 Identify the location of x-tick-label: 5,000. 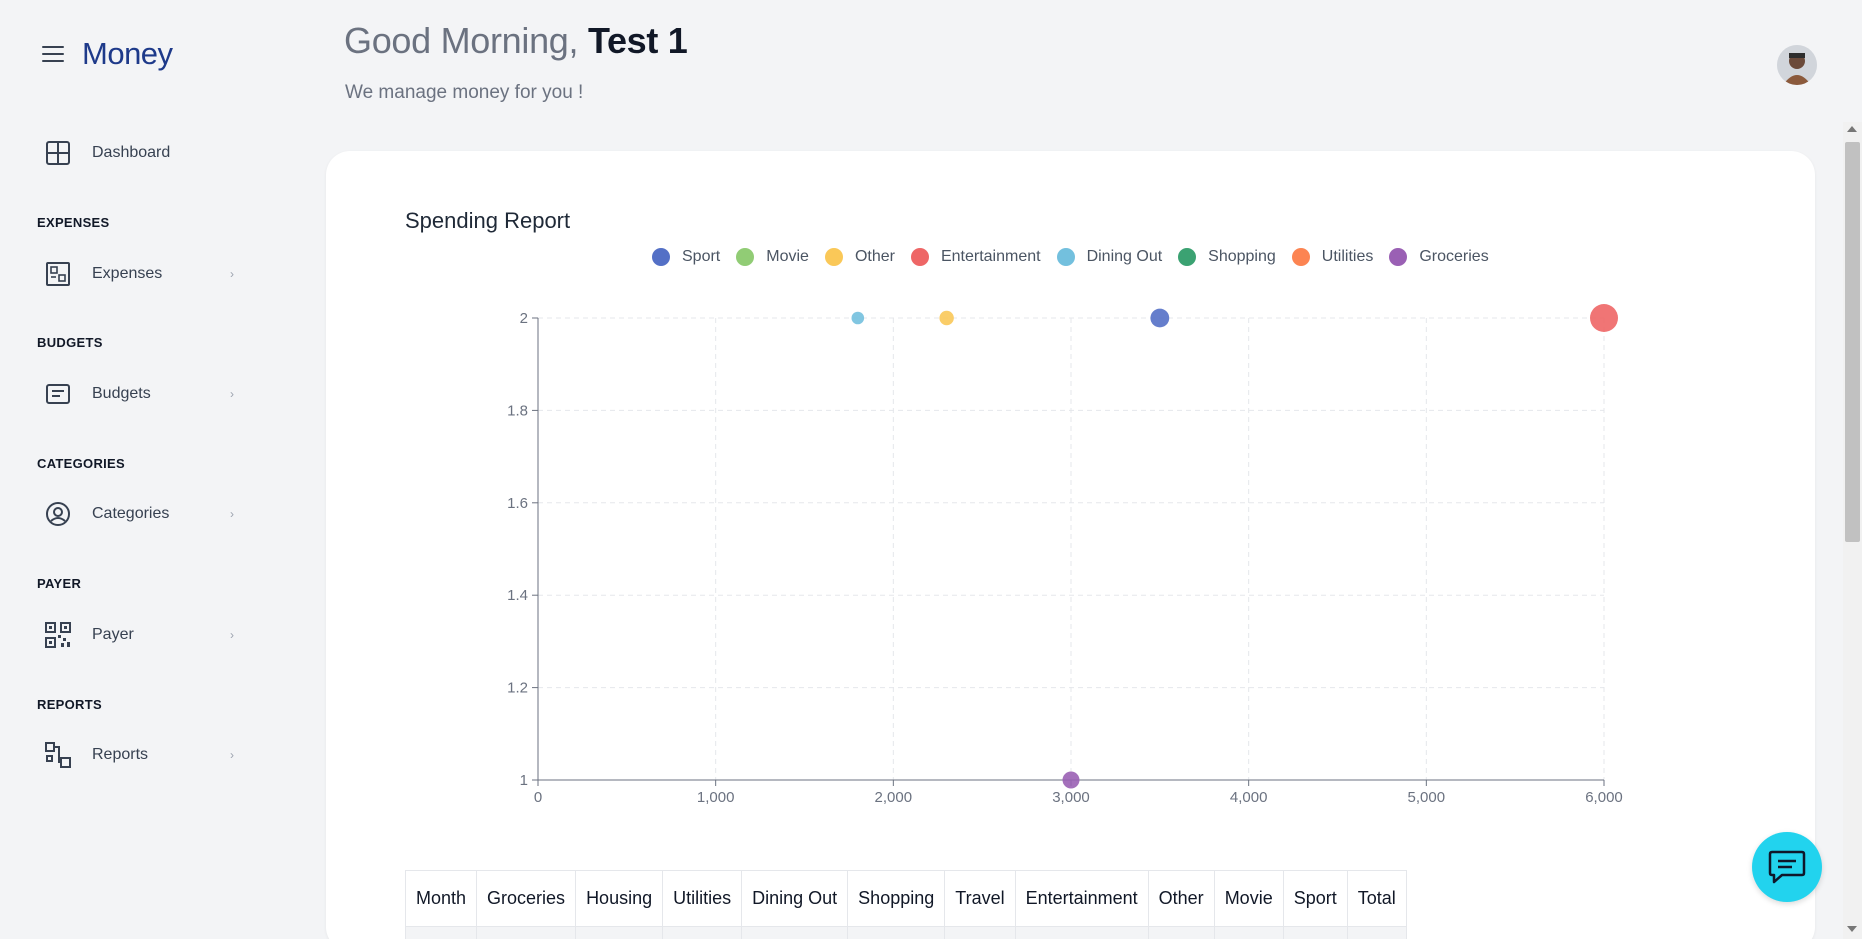
(1427, 797).